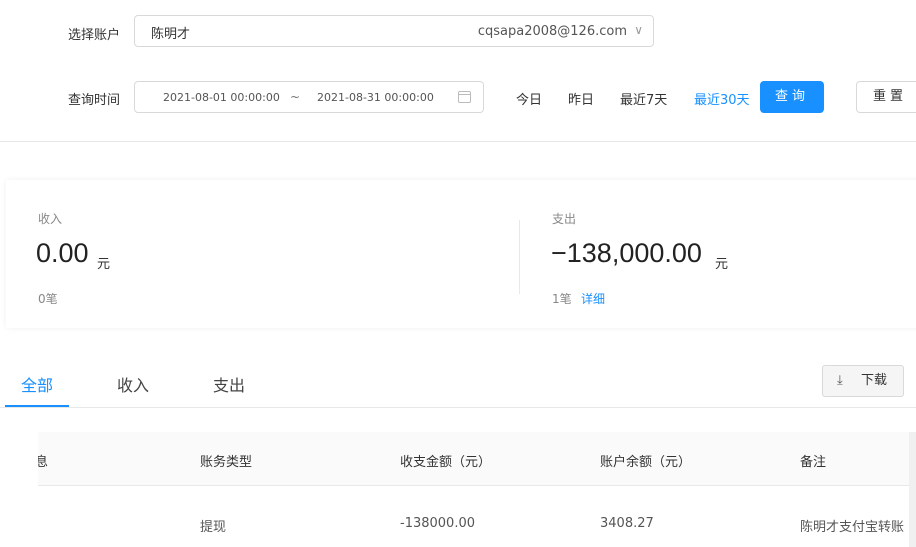 This screenshot has height=547, width=916. What do you see at coordinates (912, 489) in the screenshot?
I see `table-scrollbar` at bounding box center [912, 489].